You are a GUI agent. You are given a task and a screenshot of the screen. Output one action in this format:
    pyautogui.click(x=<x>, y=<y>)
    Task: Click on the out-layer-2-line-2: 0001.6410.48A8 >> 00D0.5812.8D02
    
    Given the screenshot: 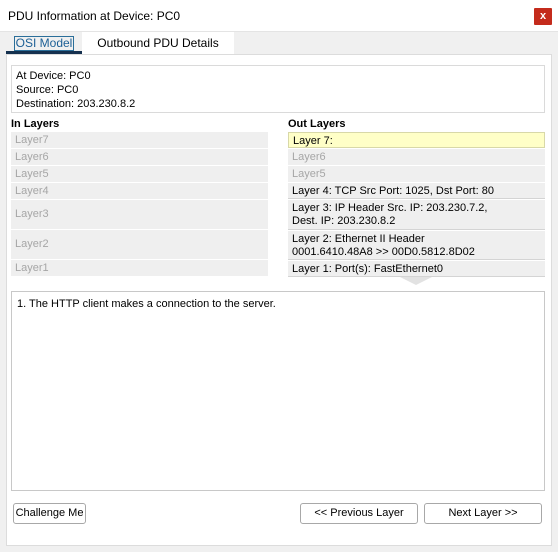 What is the action you would take?
    pyautogui.click(x=383, y=252)
    